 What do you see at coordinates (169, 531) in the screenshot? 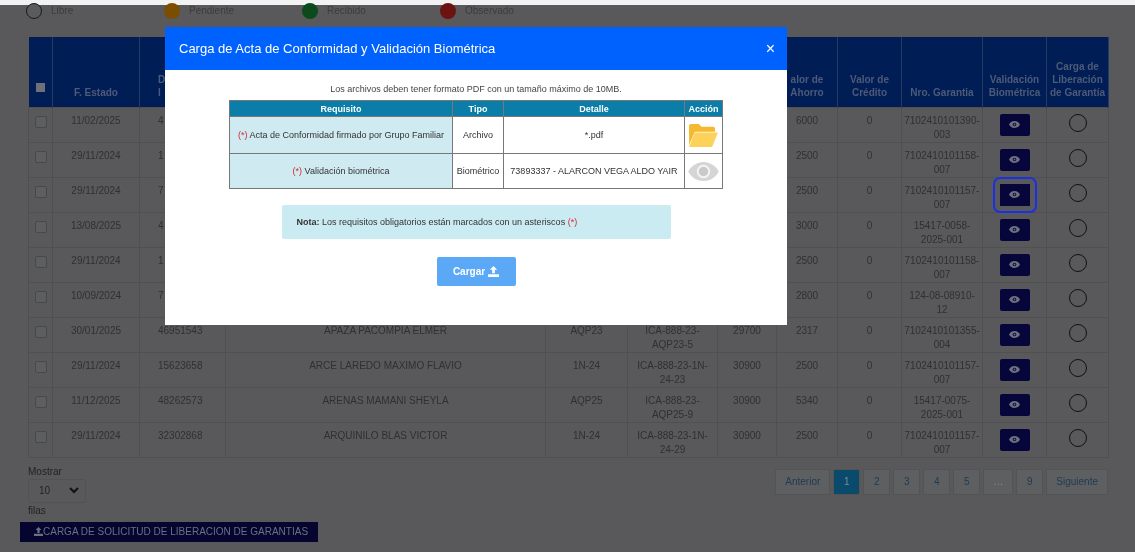
I see `upload-request-button: CARGA DE SOLICITUD DE LIBERACION DE GARANTIAS` at bounding box center [169, 531].